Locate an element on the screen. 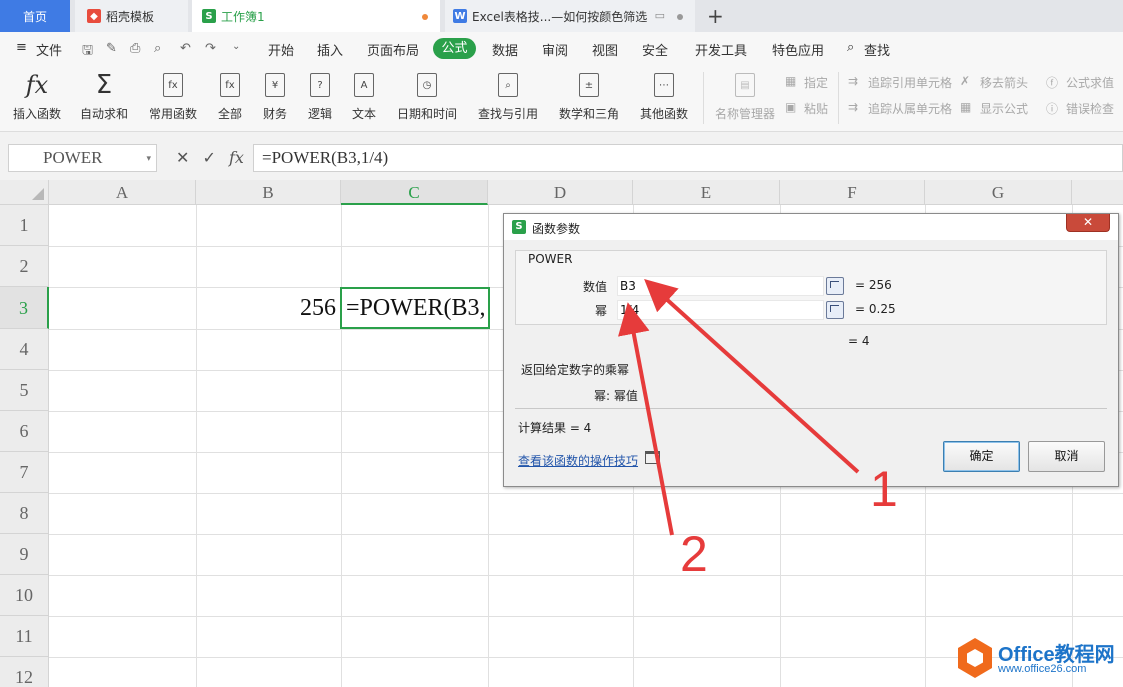  quick-access-dropdown-icon: ⌄ is located at coordinates (236, 46).